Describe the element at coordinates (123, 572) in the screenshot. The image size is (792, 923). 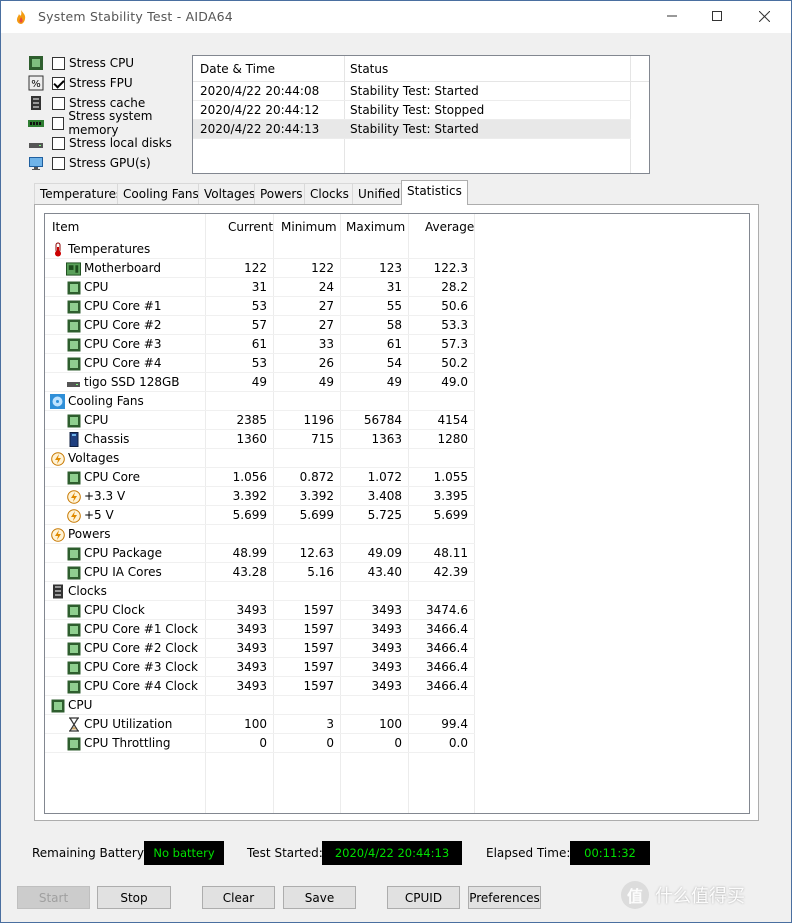
I see `item-label: CPU IA Cores` at that location.